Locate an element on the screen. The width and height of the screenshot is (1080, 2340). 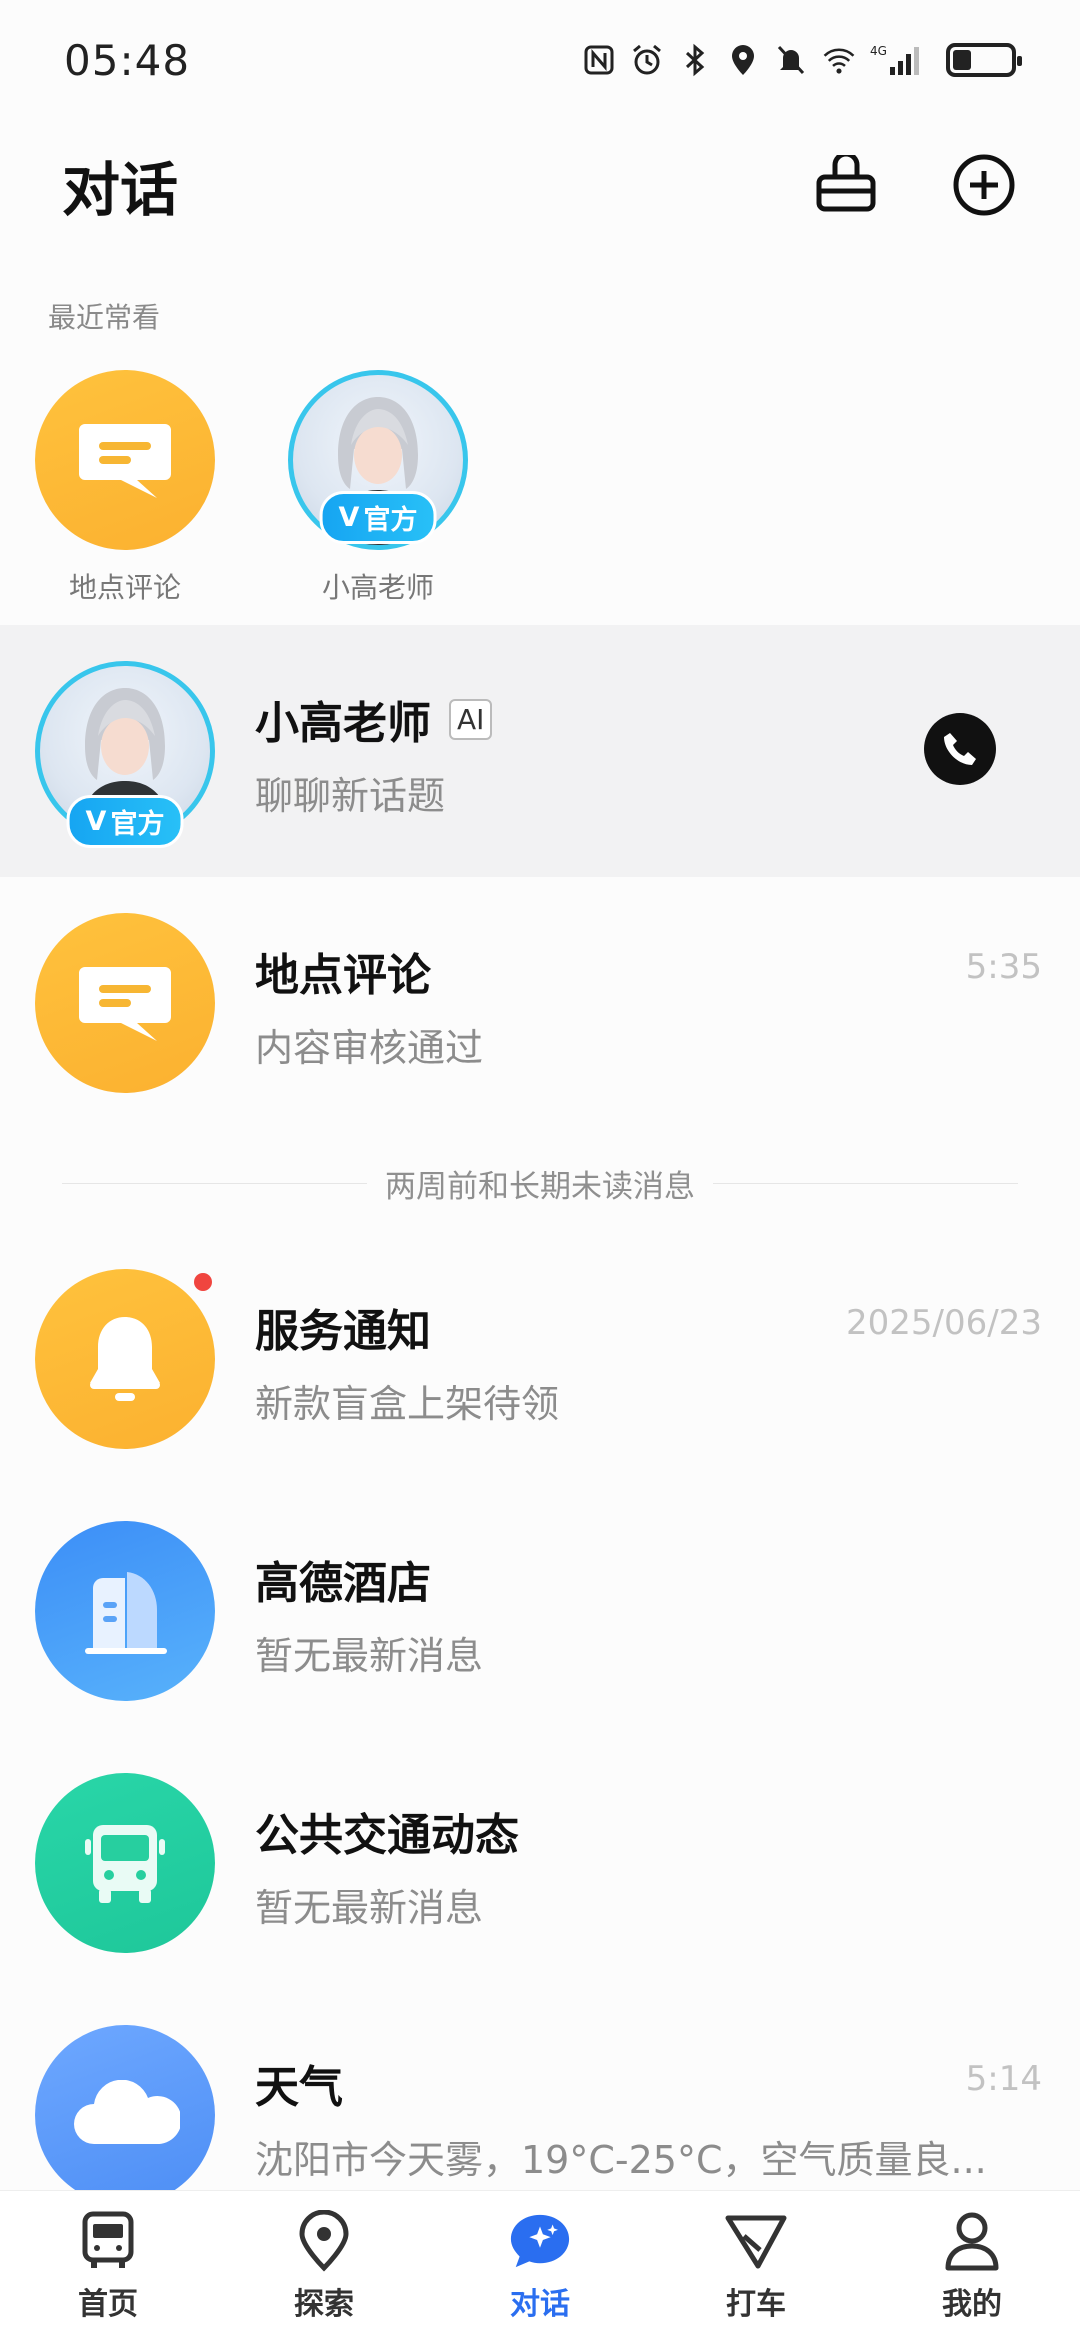
person-icon is located at coordinates (972, 2241).